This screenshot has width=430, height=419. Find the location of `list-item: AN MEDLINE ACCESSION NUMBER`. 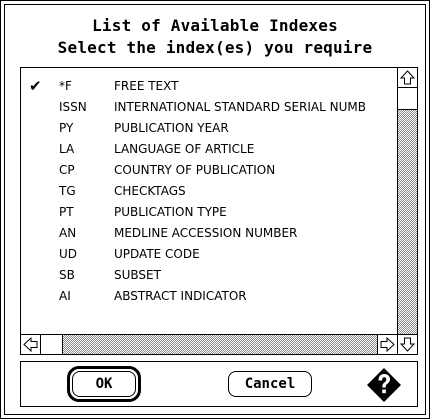

list-item: AN MEDLINE ACCESSION NUMBER is located at coordinates (209, 233).